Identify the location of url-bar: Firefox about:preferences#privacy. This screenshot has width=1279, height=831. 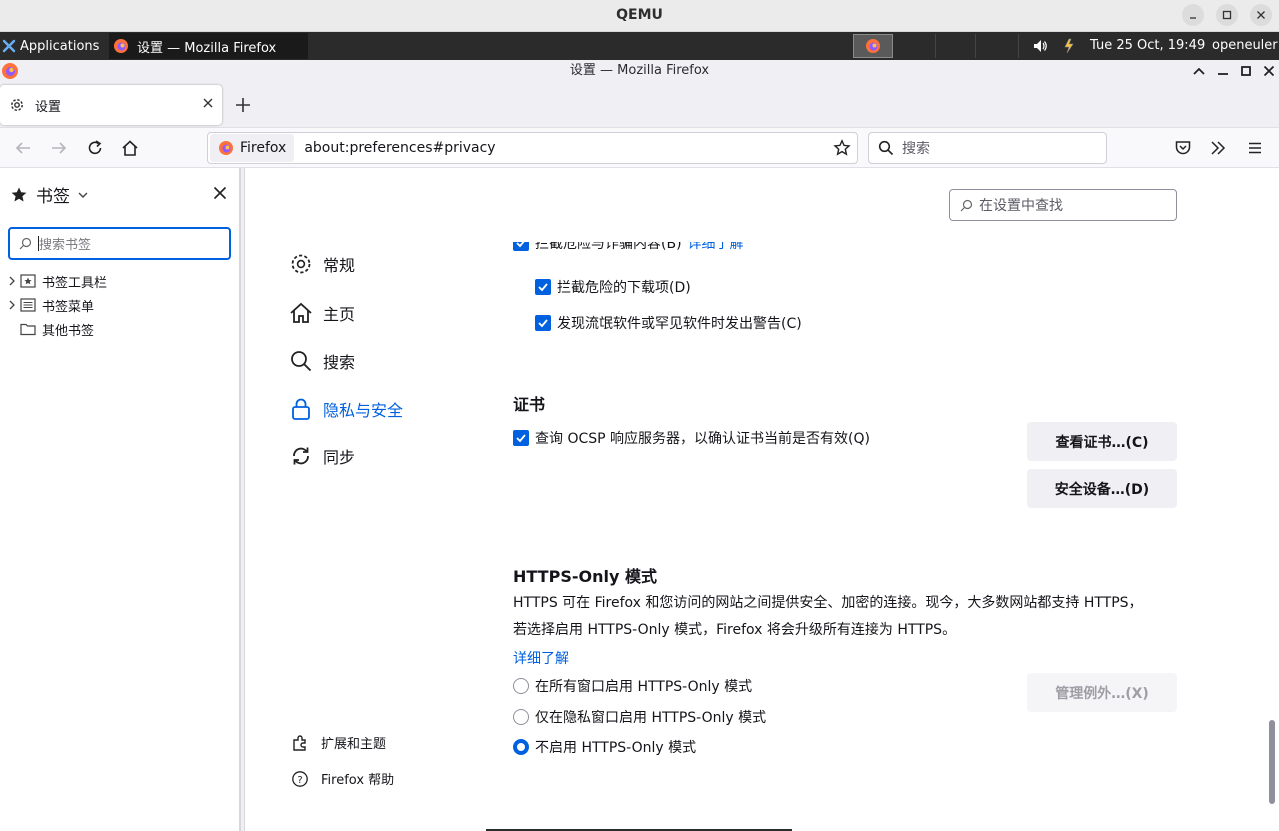
(532, 148).